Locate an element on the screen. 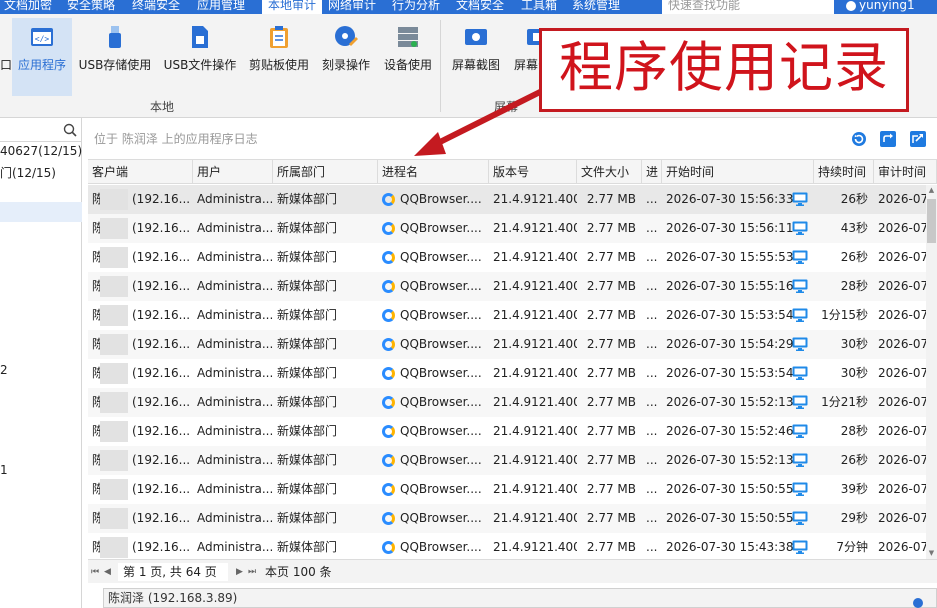 The width and height of the screenshot is (937, 608). tree-search-box is located at coordinates (41, 131).